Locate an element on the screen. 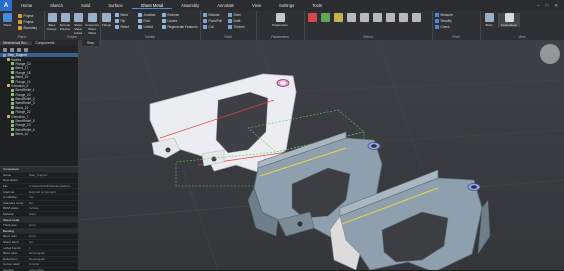  plane-icon is located at coordinates (7, 17).